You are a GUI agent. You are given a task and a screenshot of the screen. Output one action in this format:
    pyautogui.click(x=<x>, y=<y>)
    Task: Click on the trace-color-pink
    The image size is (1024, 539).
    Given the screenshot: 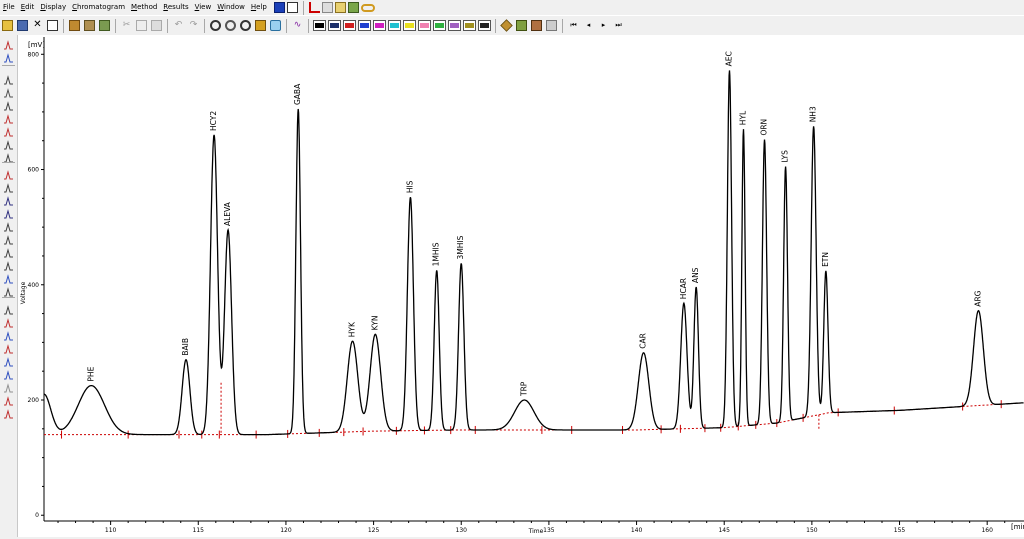 What is the action you would take?
    pyautogui.click(x=424, y=25)
    